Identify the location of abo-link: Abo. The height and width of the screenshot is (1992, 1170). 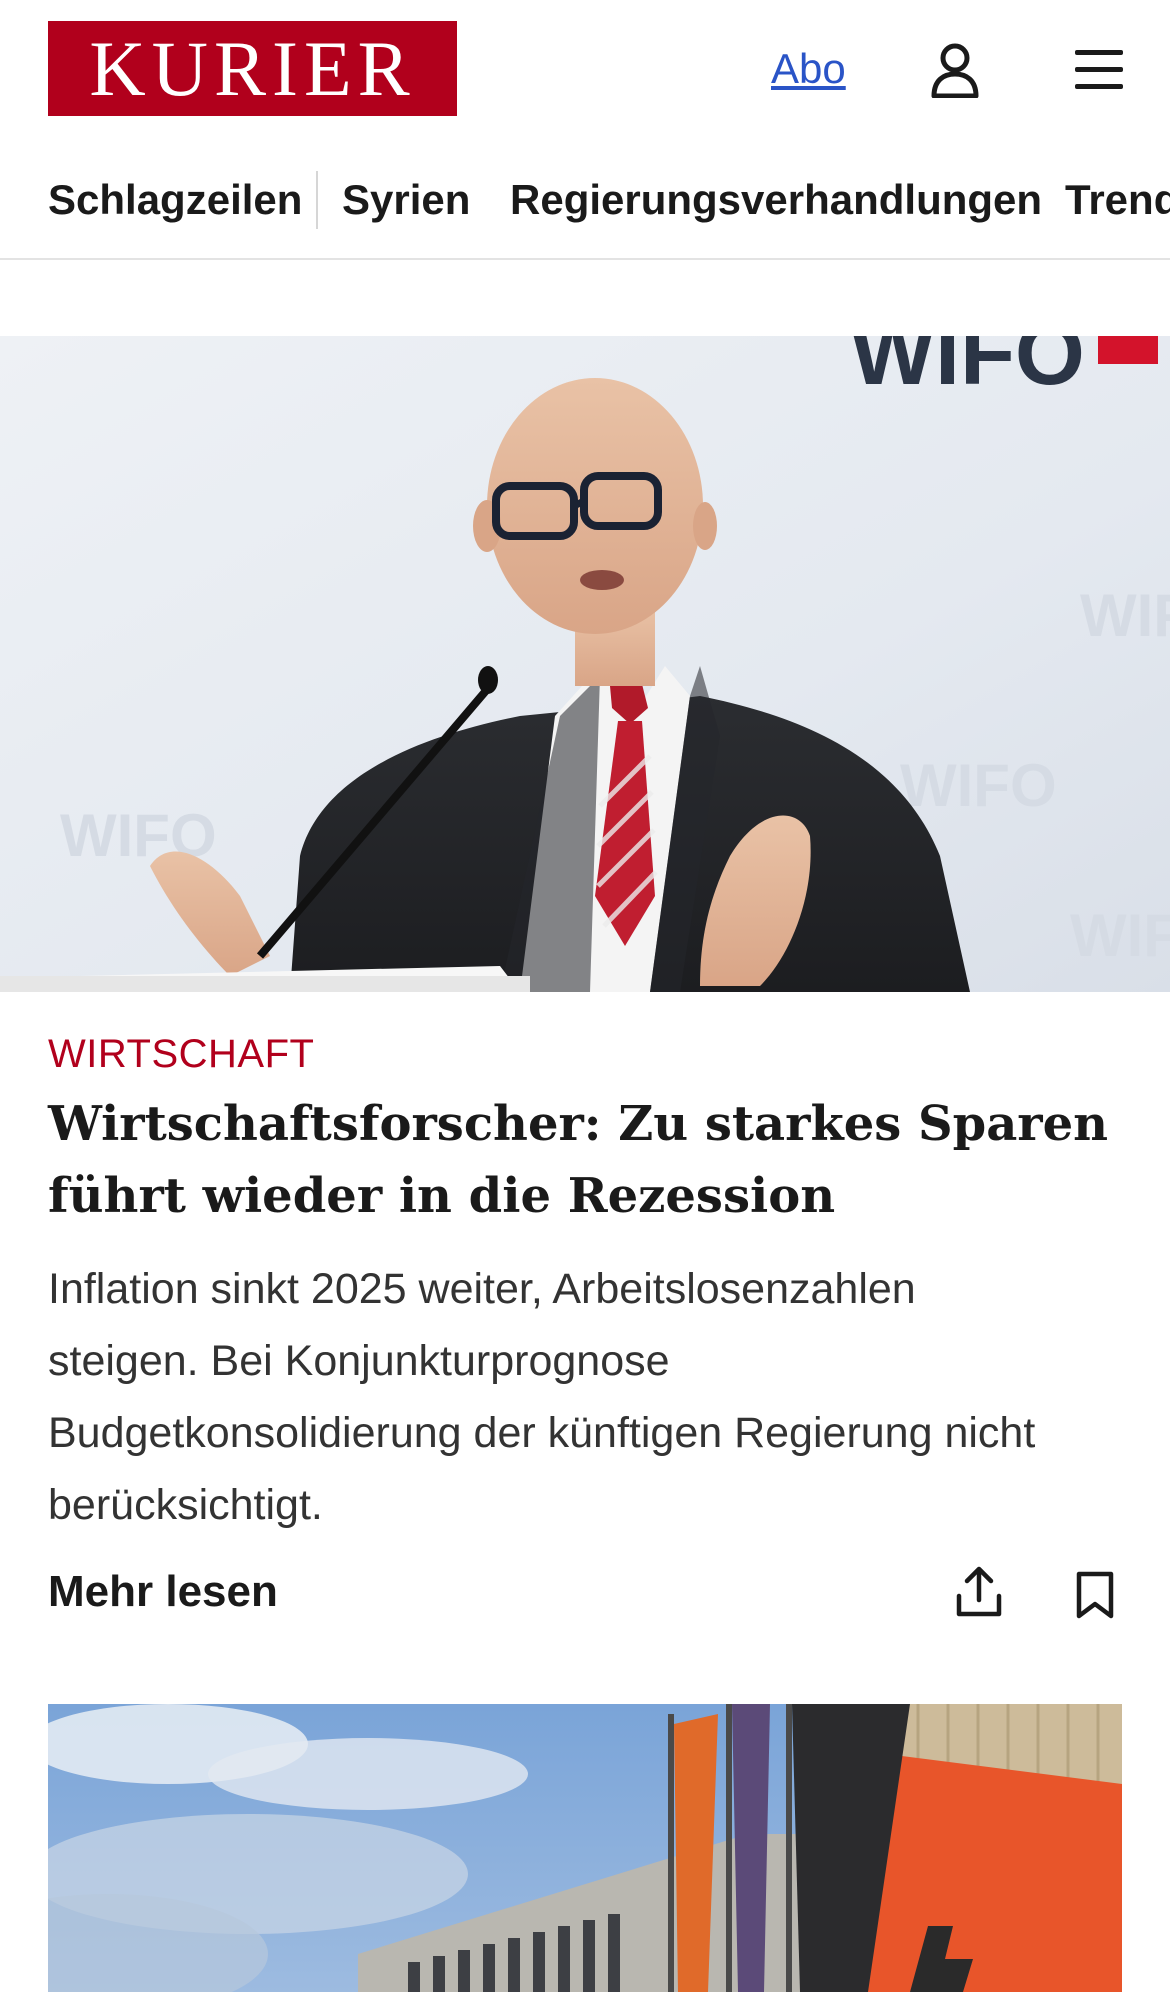
(808, 69).